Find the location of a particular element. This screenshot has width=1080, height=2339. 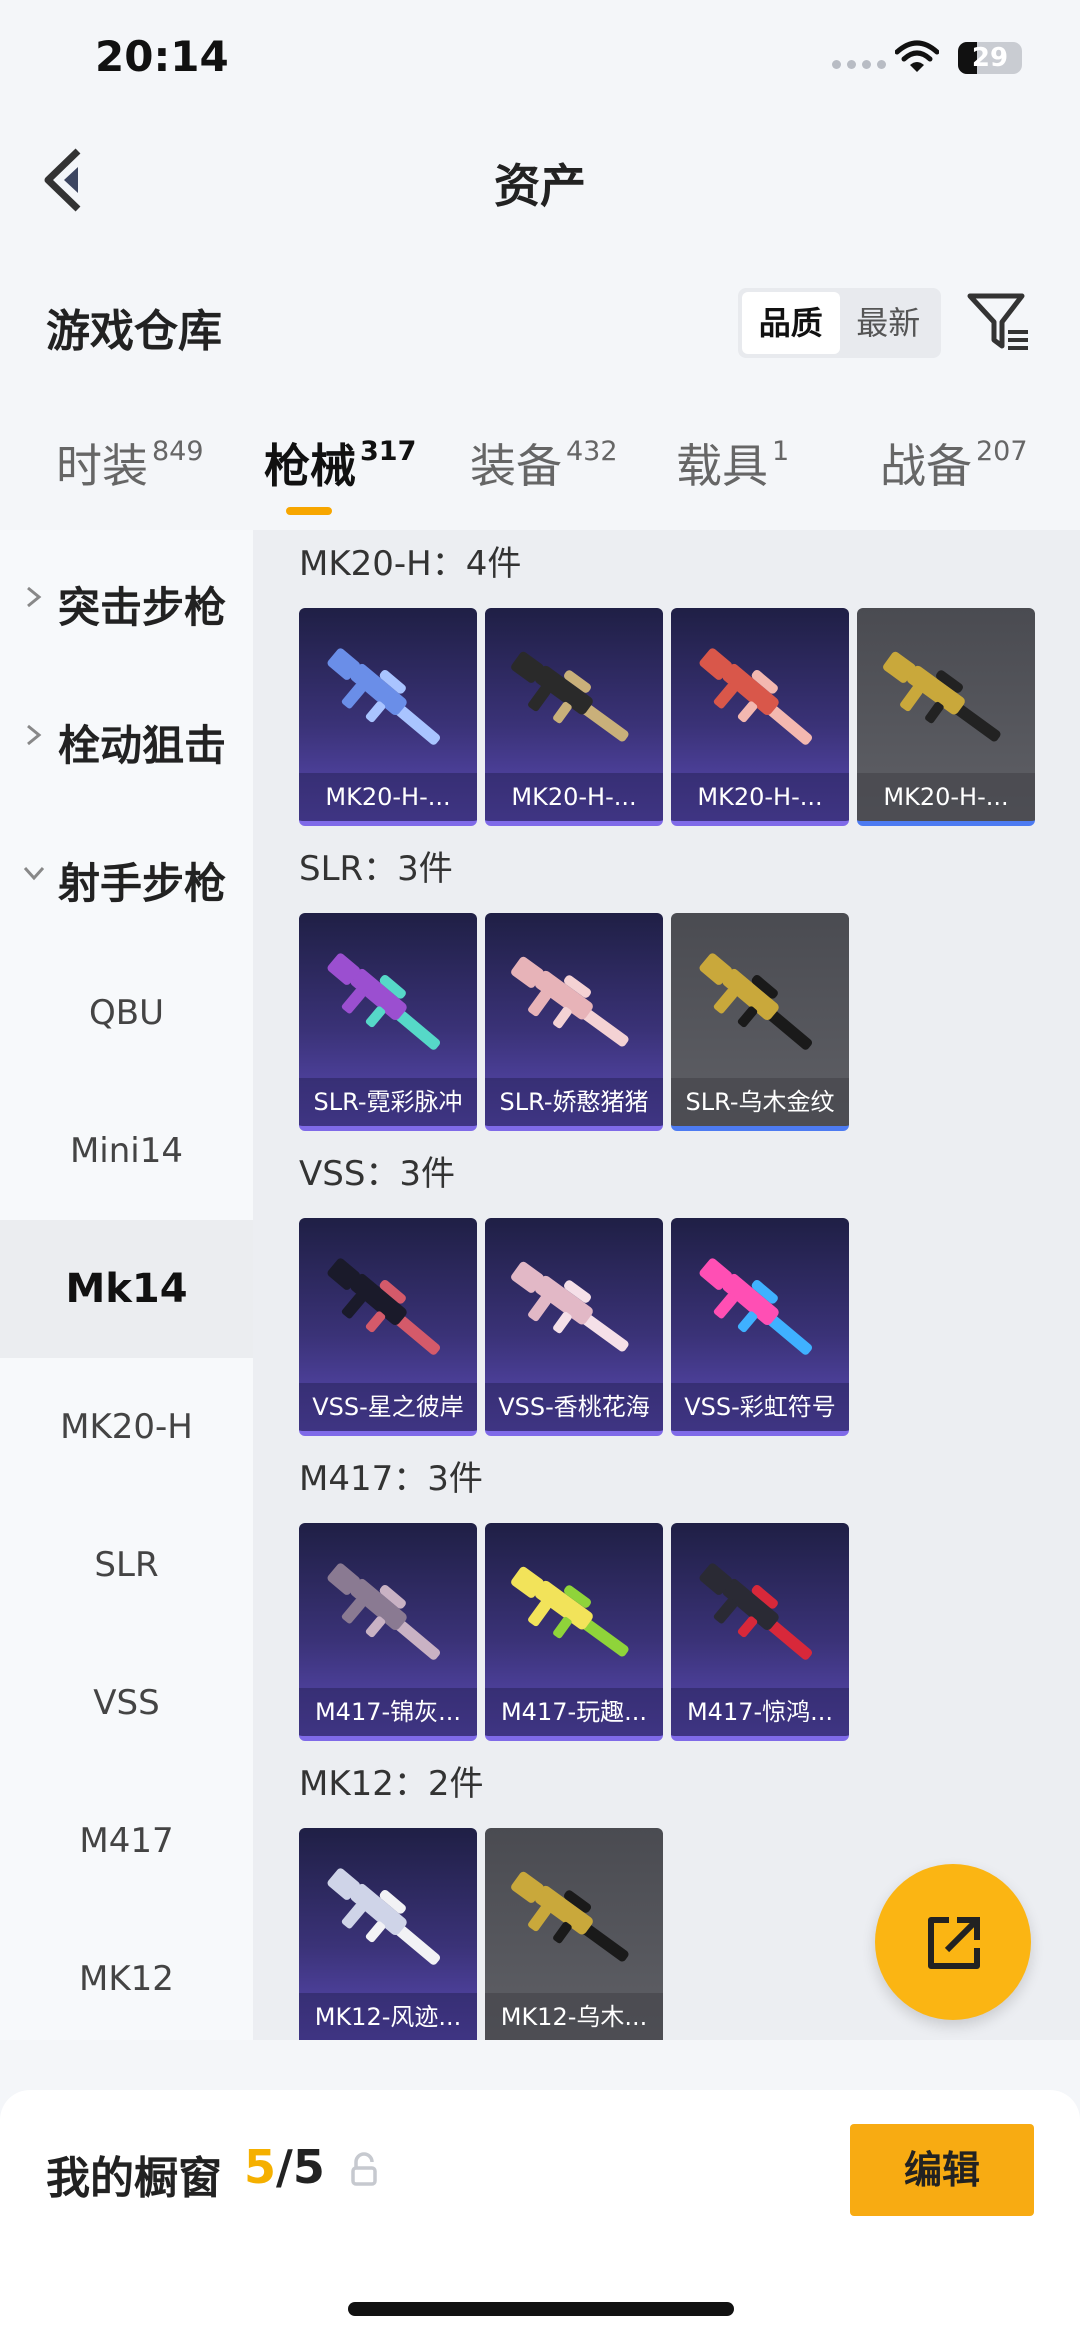

showcase-label: 我的橱窗 is located at coordinates (134, 2178).